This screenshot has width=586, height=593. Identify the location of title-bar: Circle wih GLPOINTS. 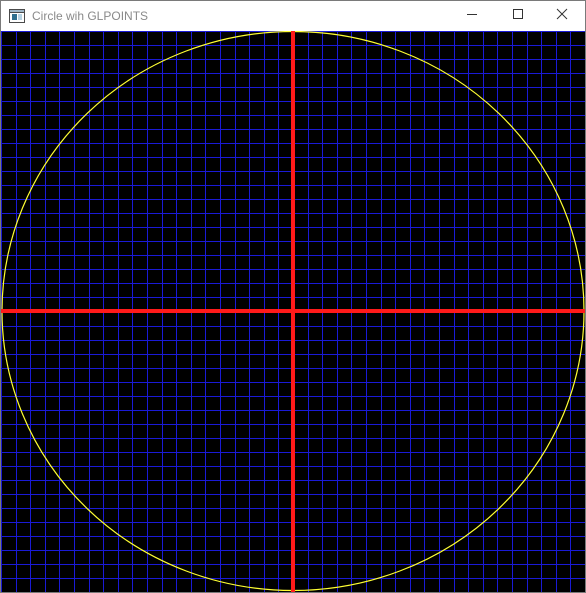
(293, 15).